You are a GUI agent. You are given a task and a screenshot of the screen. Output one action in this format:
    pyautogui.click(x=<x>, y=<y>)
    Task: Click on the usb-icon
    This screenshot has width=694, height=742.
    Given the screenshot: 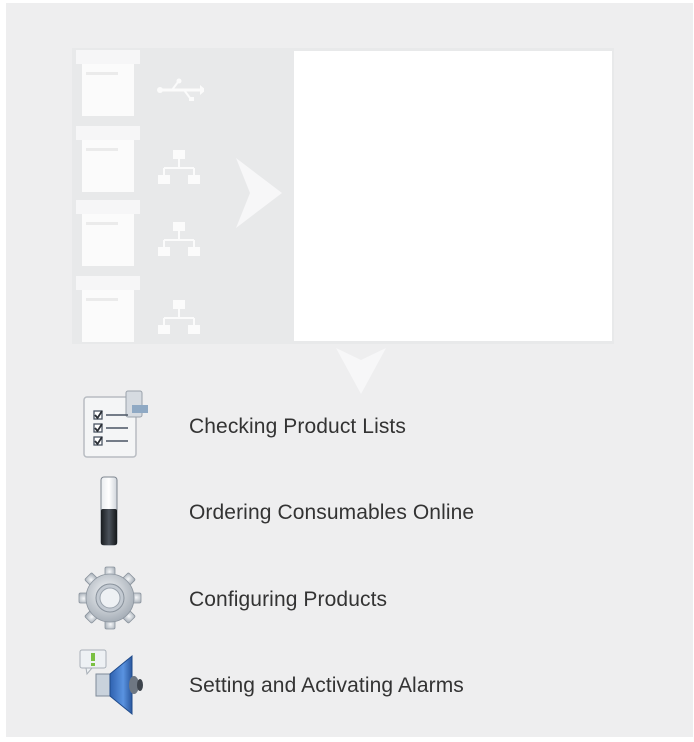 What is the action you would take?
    pyautogui.click(x=180, y=89)
    